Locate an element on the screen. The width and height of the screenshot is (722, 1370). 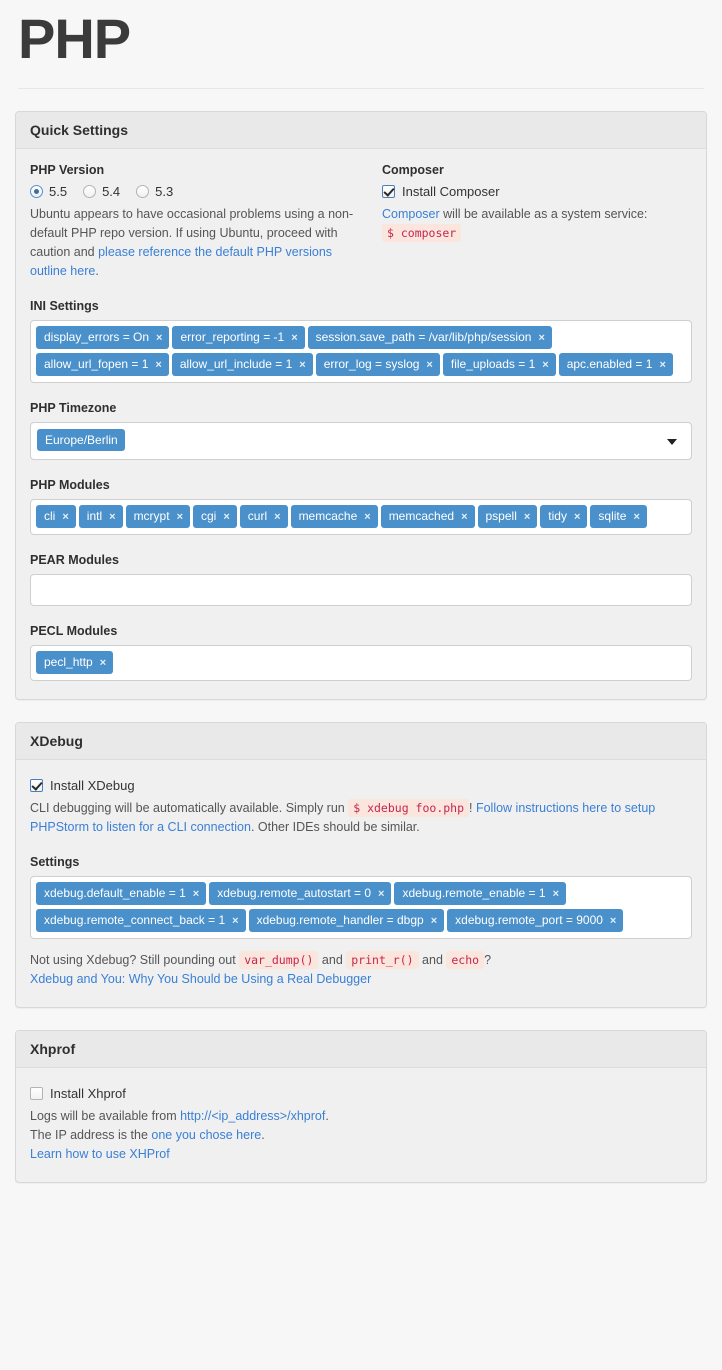
tag-label: apc.enabled = 1 is located at coordinates (609, 364).